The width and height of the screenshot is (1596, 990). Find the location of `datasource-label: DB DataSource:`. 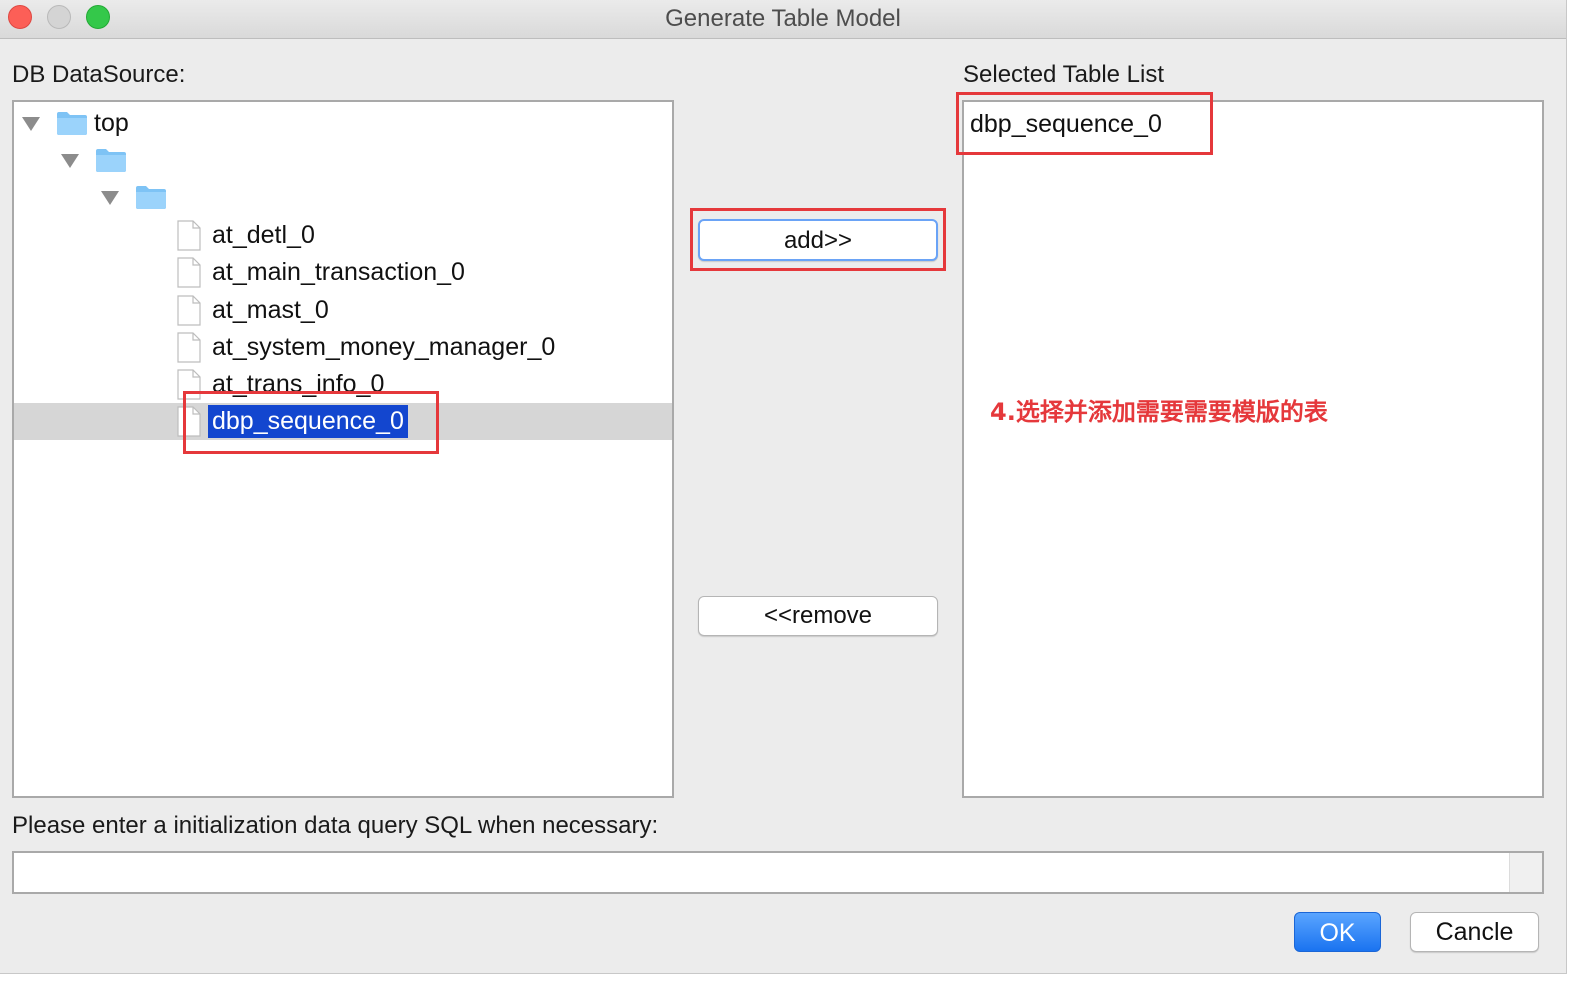

datasource-label: DB DataSource: is located at coordinates (99, 74).